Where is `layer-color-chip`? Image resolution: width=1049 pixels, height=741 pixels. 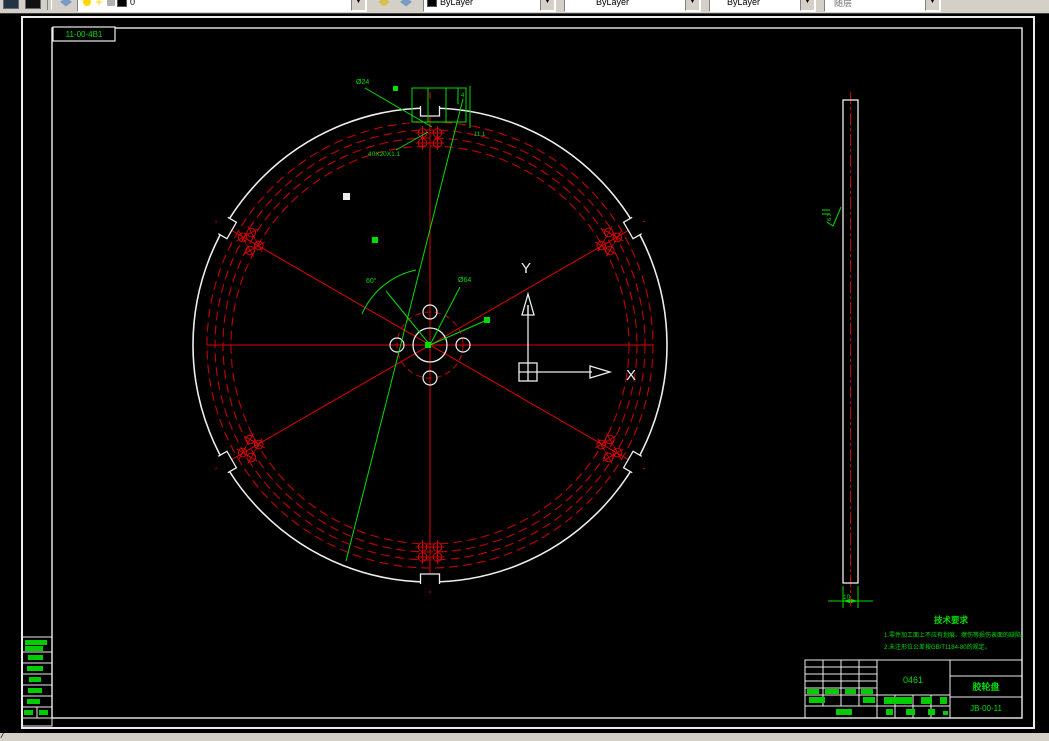 layer-color-chip is located at coordinates (122, 3).